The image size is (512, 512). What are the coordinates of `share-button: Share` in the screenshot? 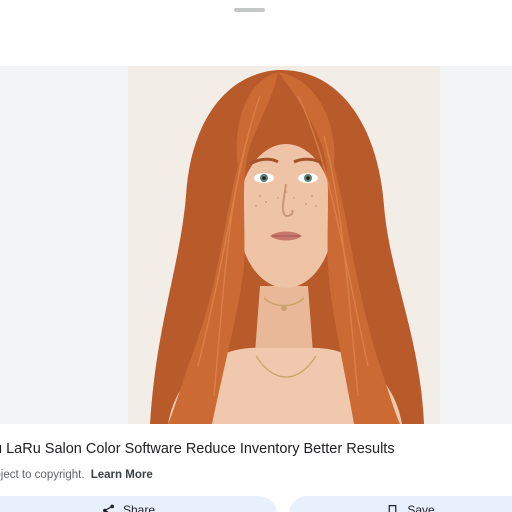 It's located at (138, 504).